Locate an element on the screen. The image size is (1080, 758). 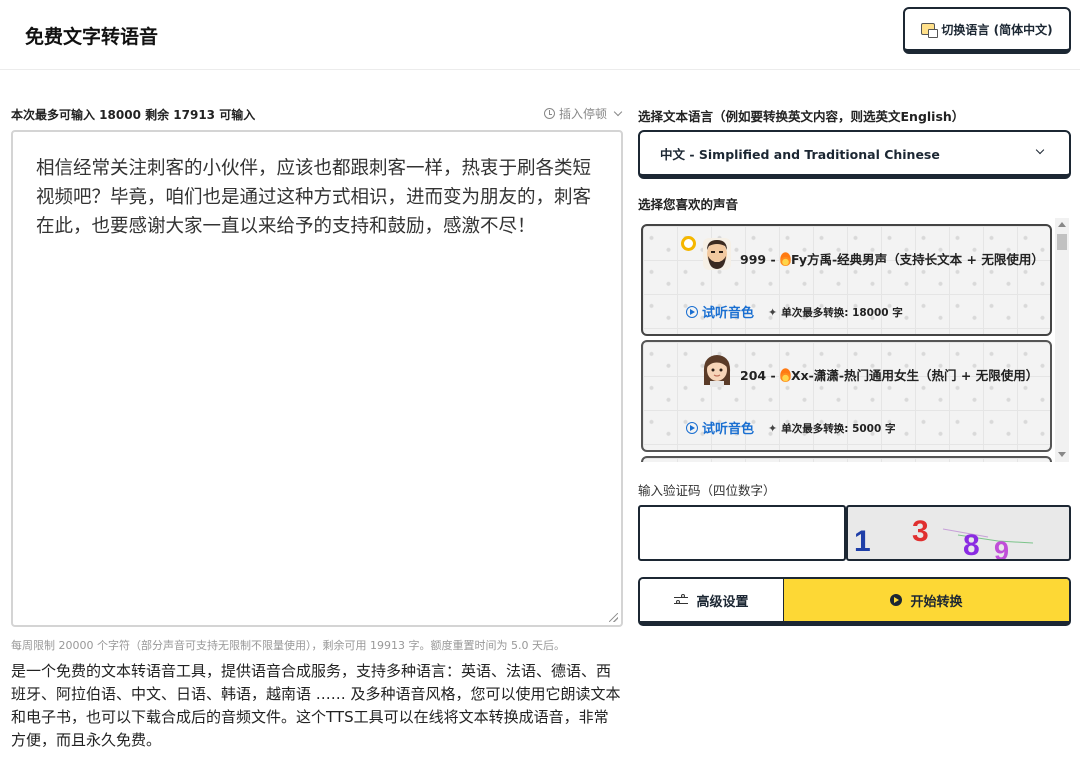
max-conversion-label: 单次最多转换: 5000 字 is located at coordinates (838, 429).